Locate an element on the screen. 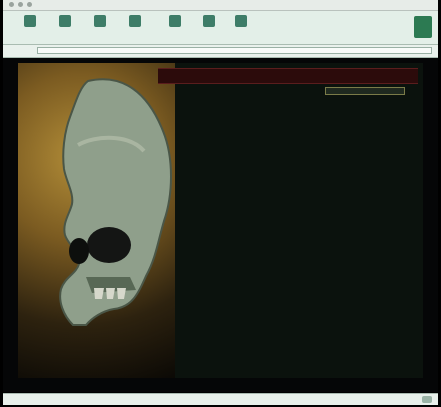  site-selector is located at coordinates (365, 91).